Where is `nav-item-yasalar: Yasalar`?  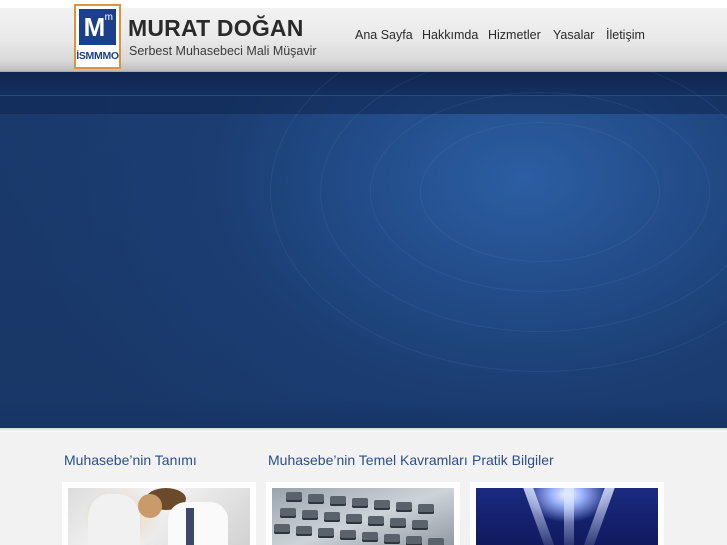 nav-item-yasalar: Yasalar is located at coordinates (573, 35).